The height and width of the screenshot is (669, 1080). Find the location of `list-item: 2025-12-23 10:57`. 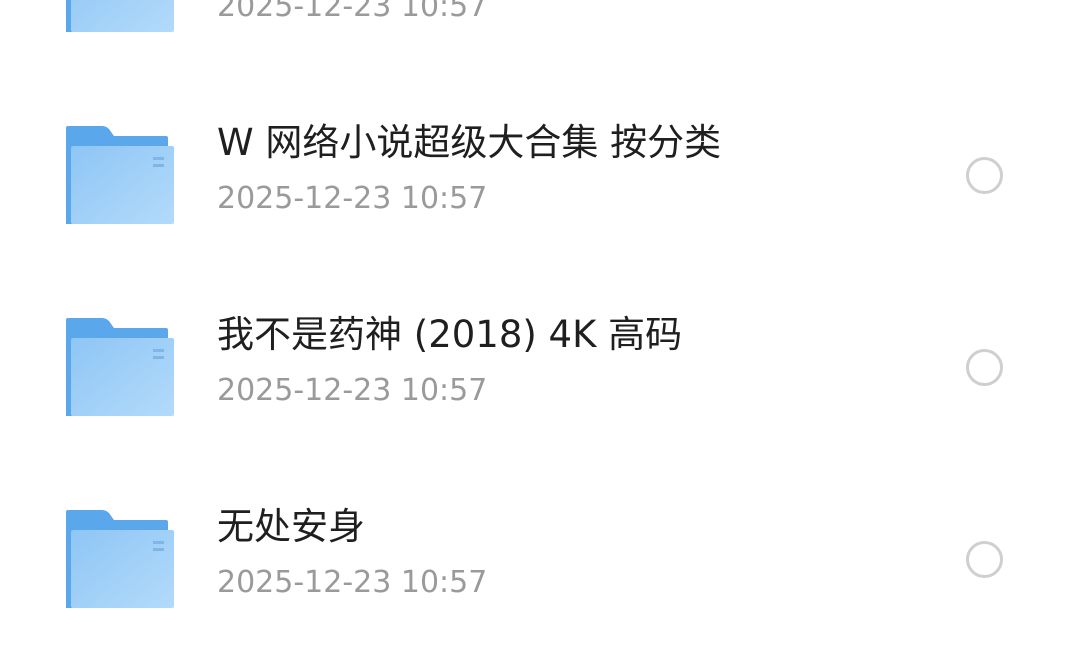

list-item: 2025-12-23 10:57 is located at coordinates (540, 16).